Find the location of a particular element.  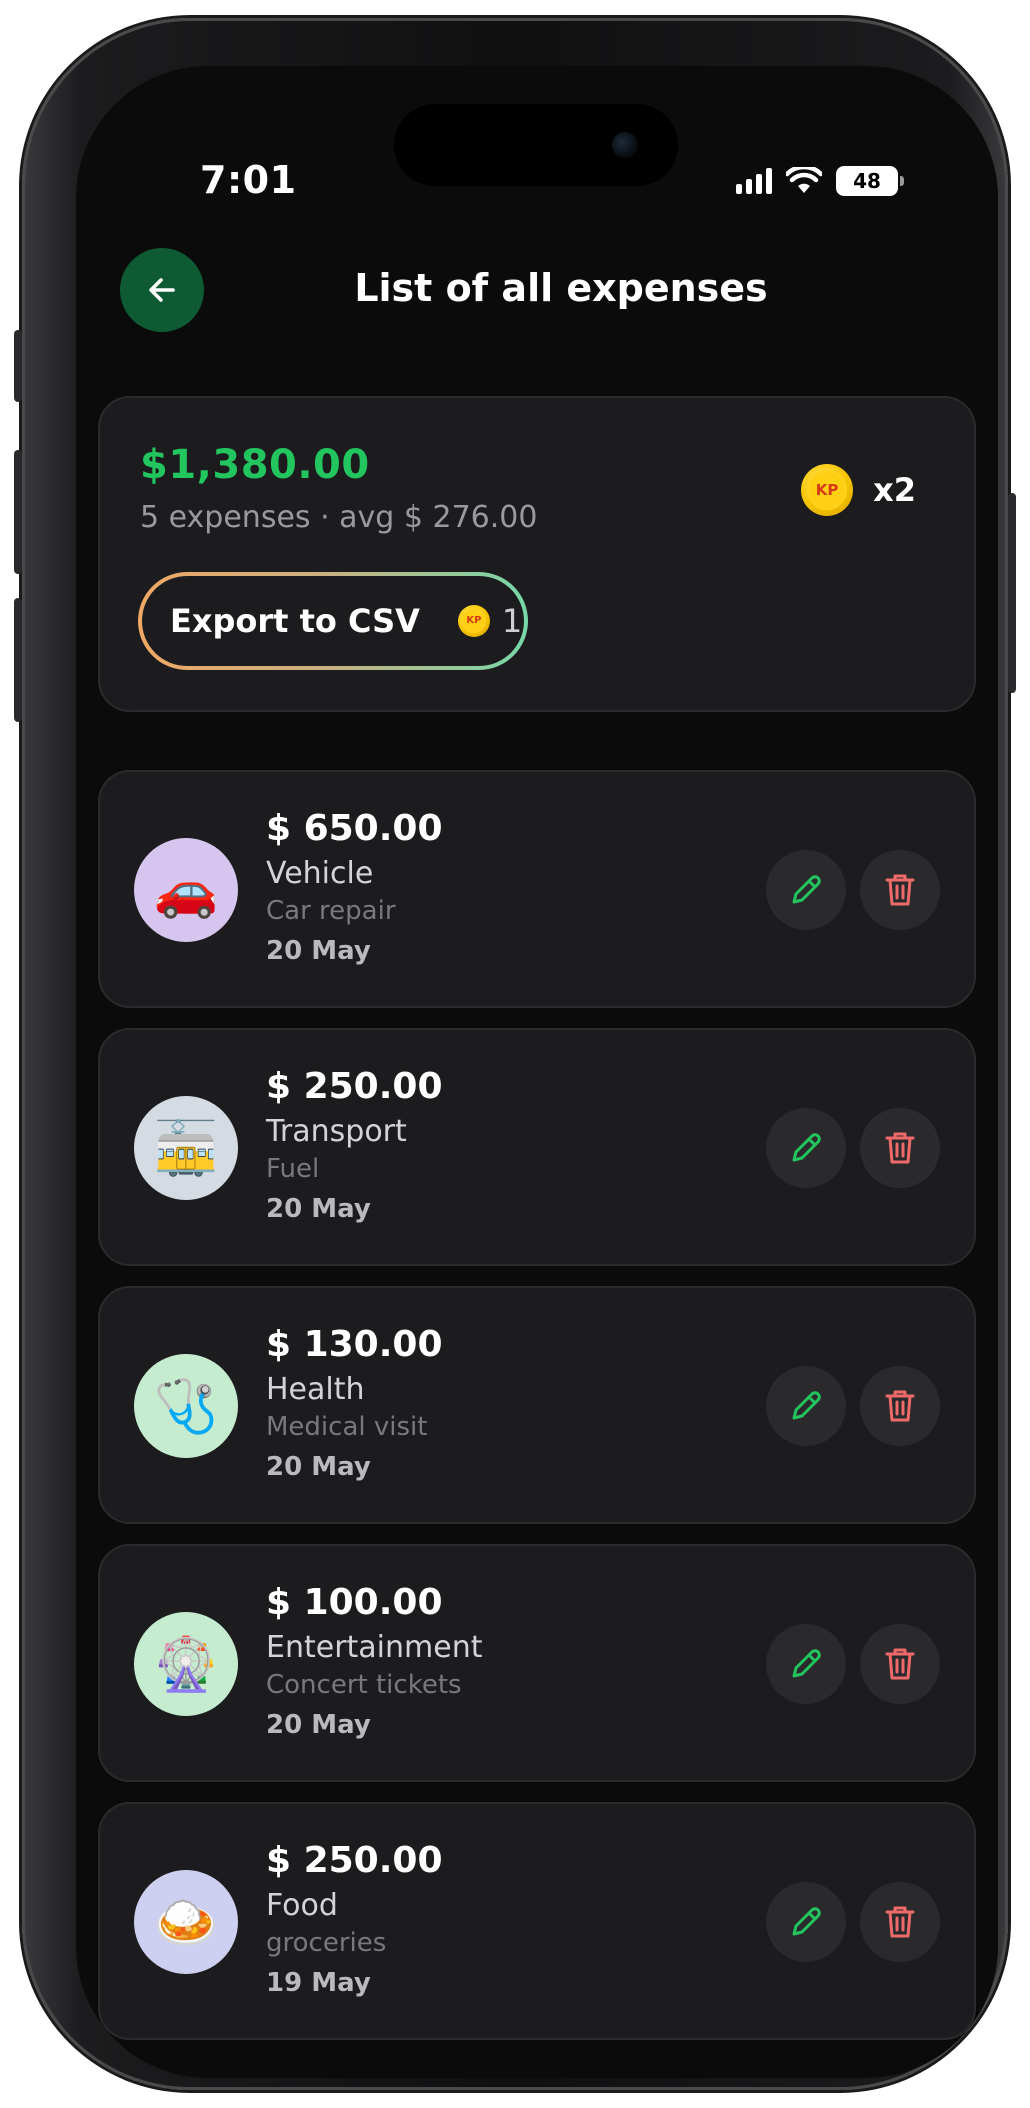

action-button is located at coordinates (18, 366).